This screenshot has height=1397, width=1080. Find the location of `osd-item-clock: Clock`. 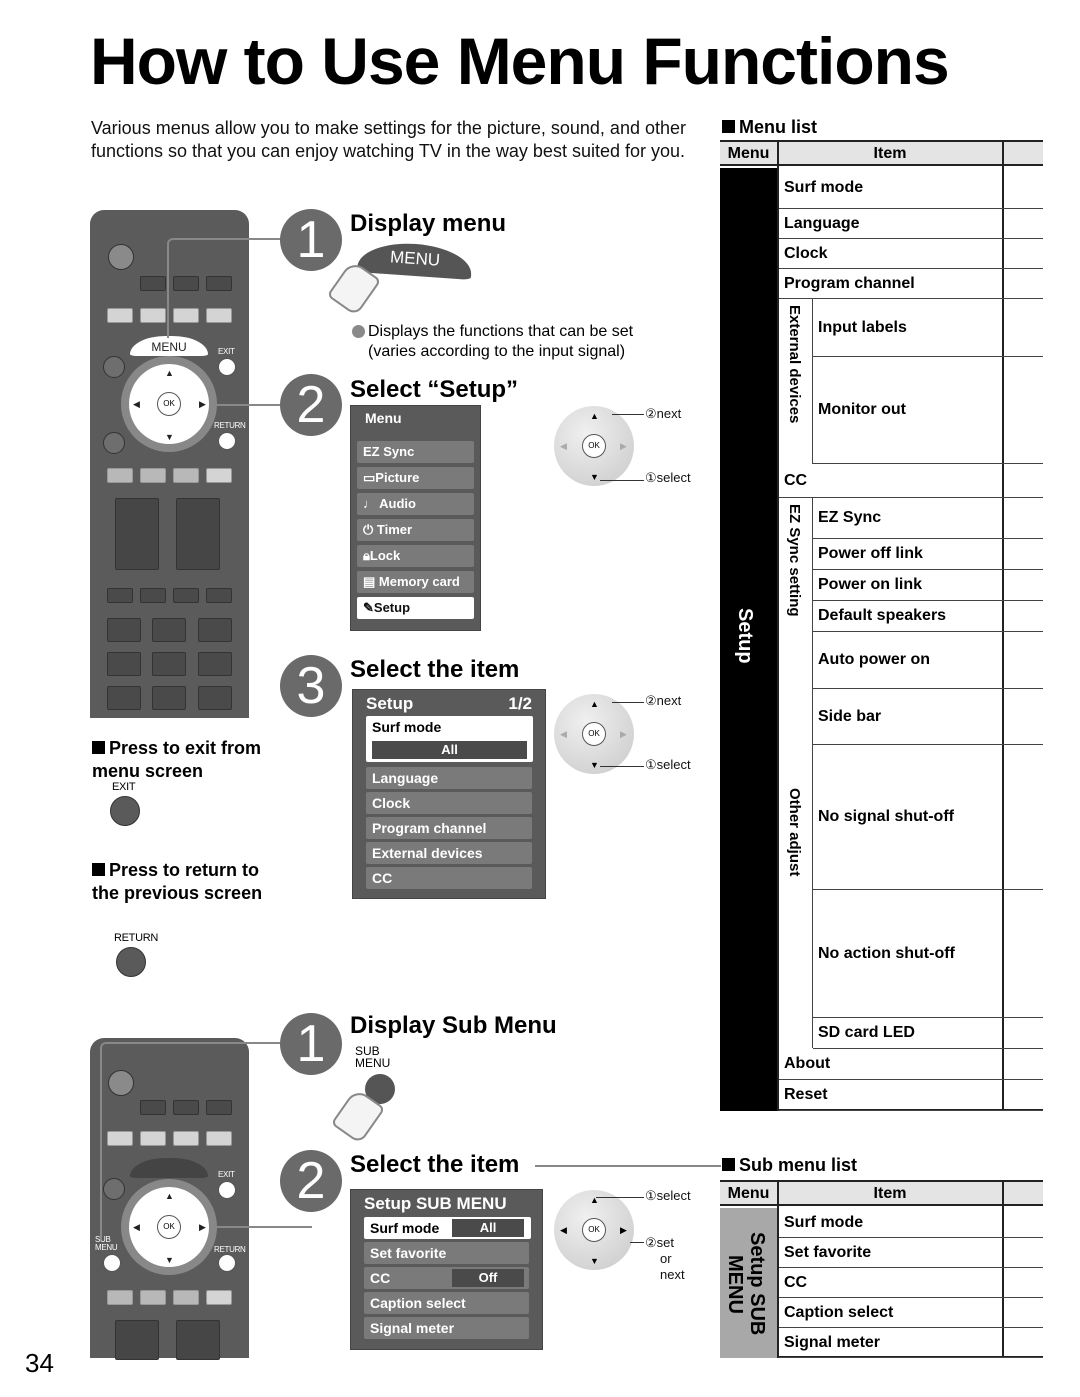

osd-item-clock: Clock is located at coordinates (449, 803).